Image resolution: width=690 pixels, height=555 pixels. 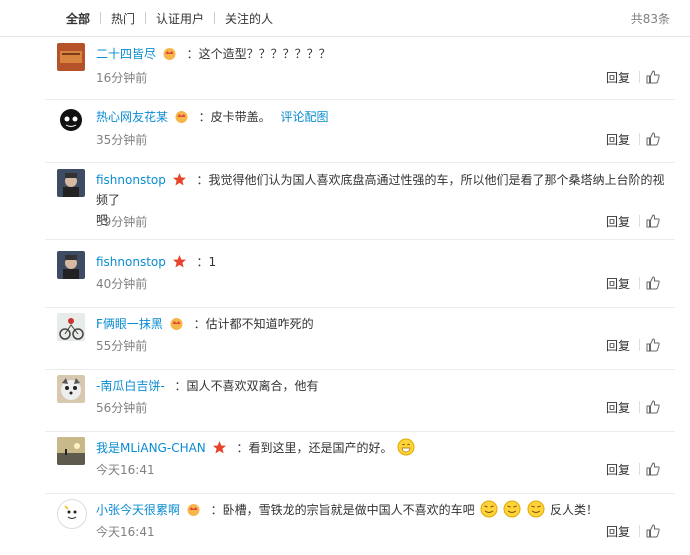 I want to click on comment-time: 40分钟前, so click(x=122, y=284).